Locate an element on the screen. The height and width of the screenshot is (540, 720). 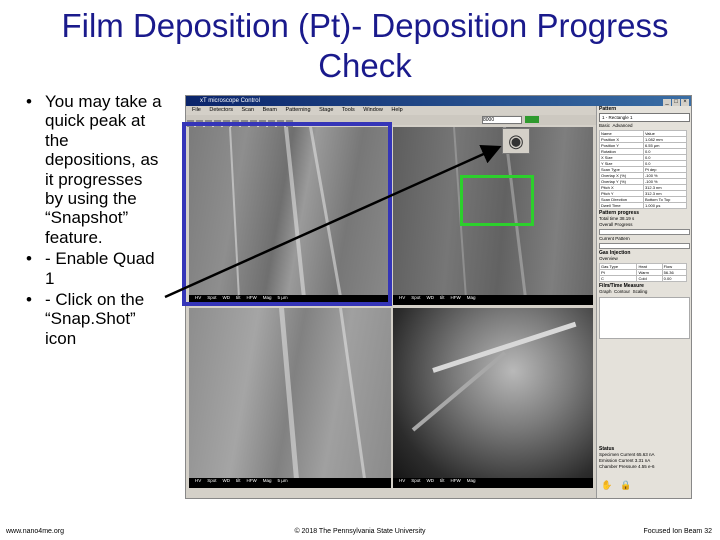
measure-graph-area is located at coordinates (644, 318).